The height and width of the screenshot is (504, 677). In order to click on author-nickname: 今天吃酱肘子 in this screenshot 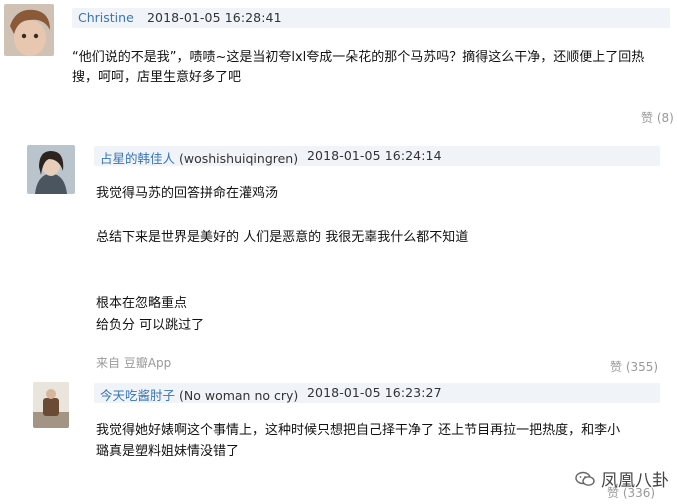, I will do `click(137, 395)`.